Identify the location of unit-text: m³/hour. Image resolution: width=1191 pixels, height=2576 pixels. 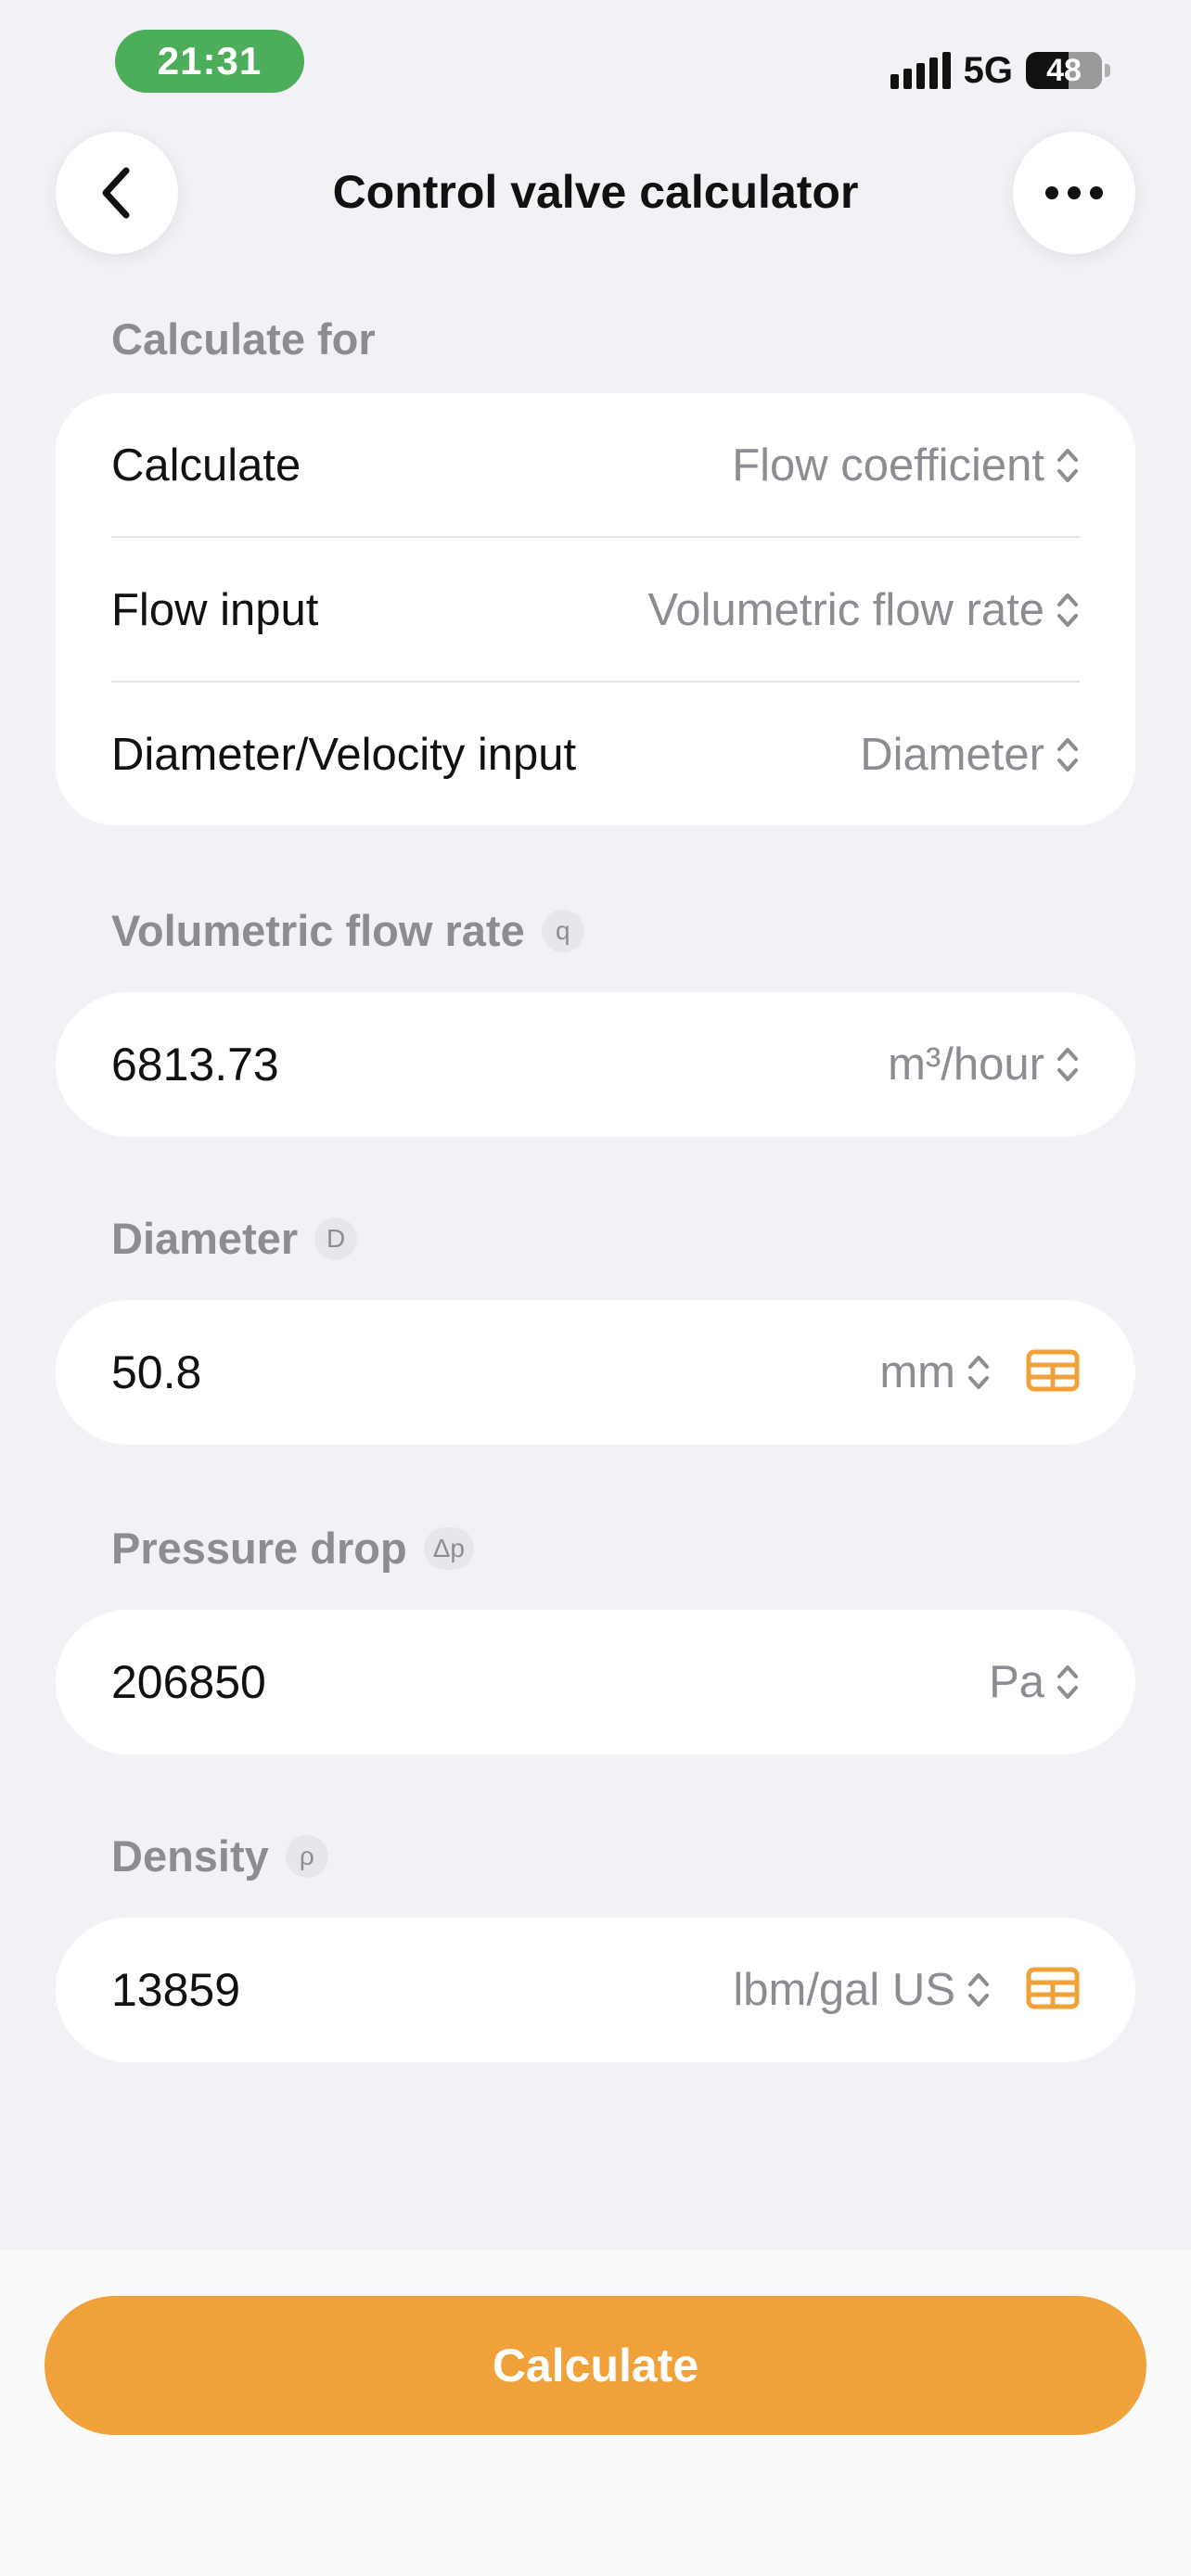
(966, 1064).